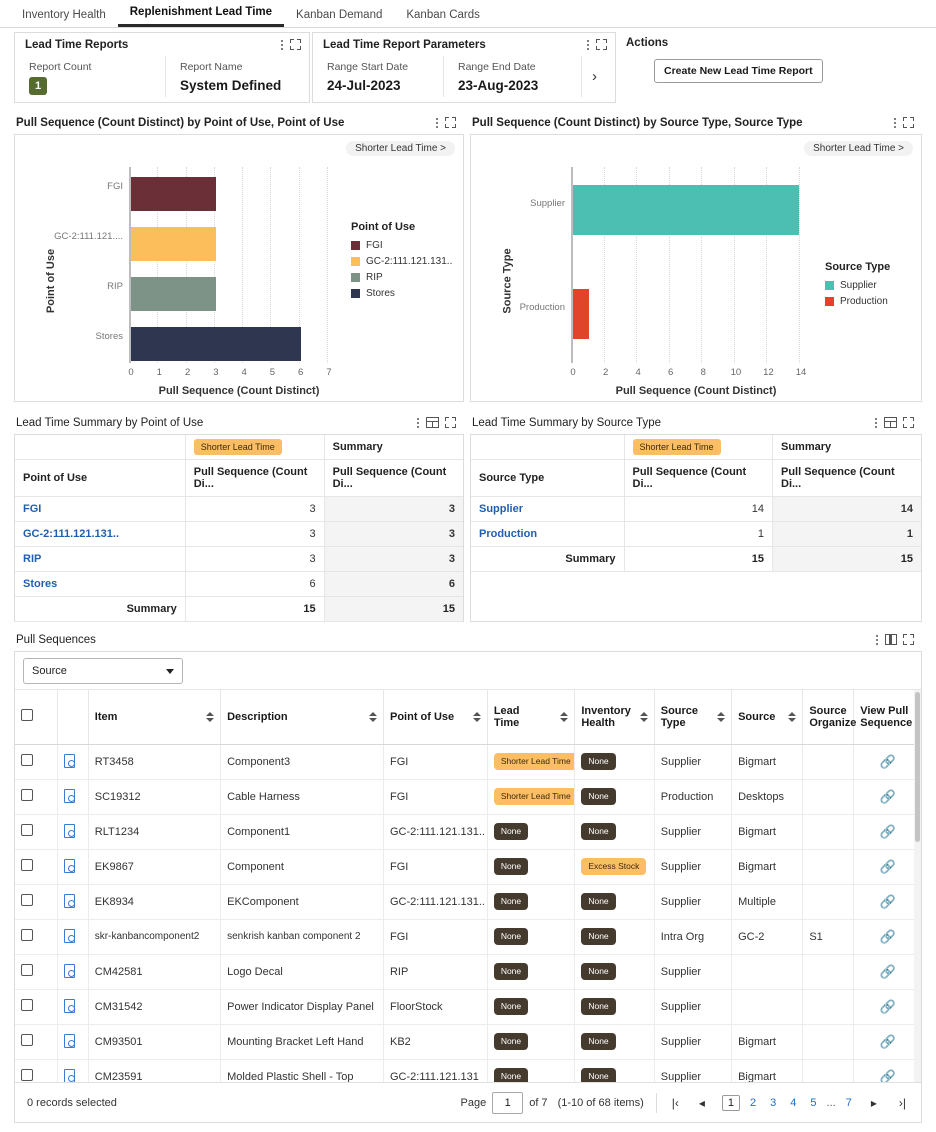  Describe the element at coordinates (702, 1103) in the screenshot. I see `previous-page-button: ◂` at that location.